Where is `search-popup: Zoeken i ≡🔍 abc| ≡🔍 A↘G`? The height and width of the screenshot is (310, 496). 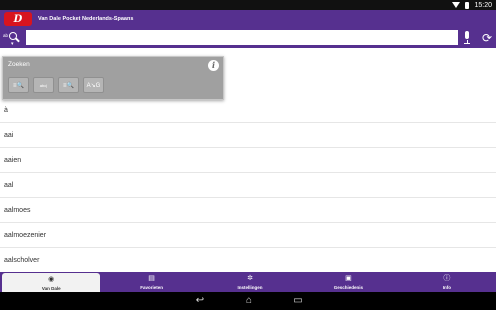
search-popup: Zoeken i ≡🔍 abc| ≡🔍 A↘G is located at coordinates (113, 78).